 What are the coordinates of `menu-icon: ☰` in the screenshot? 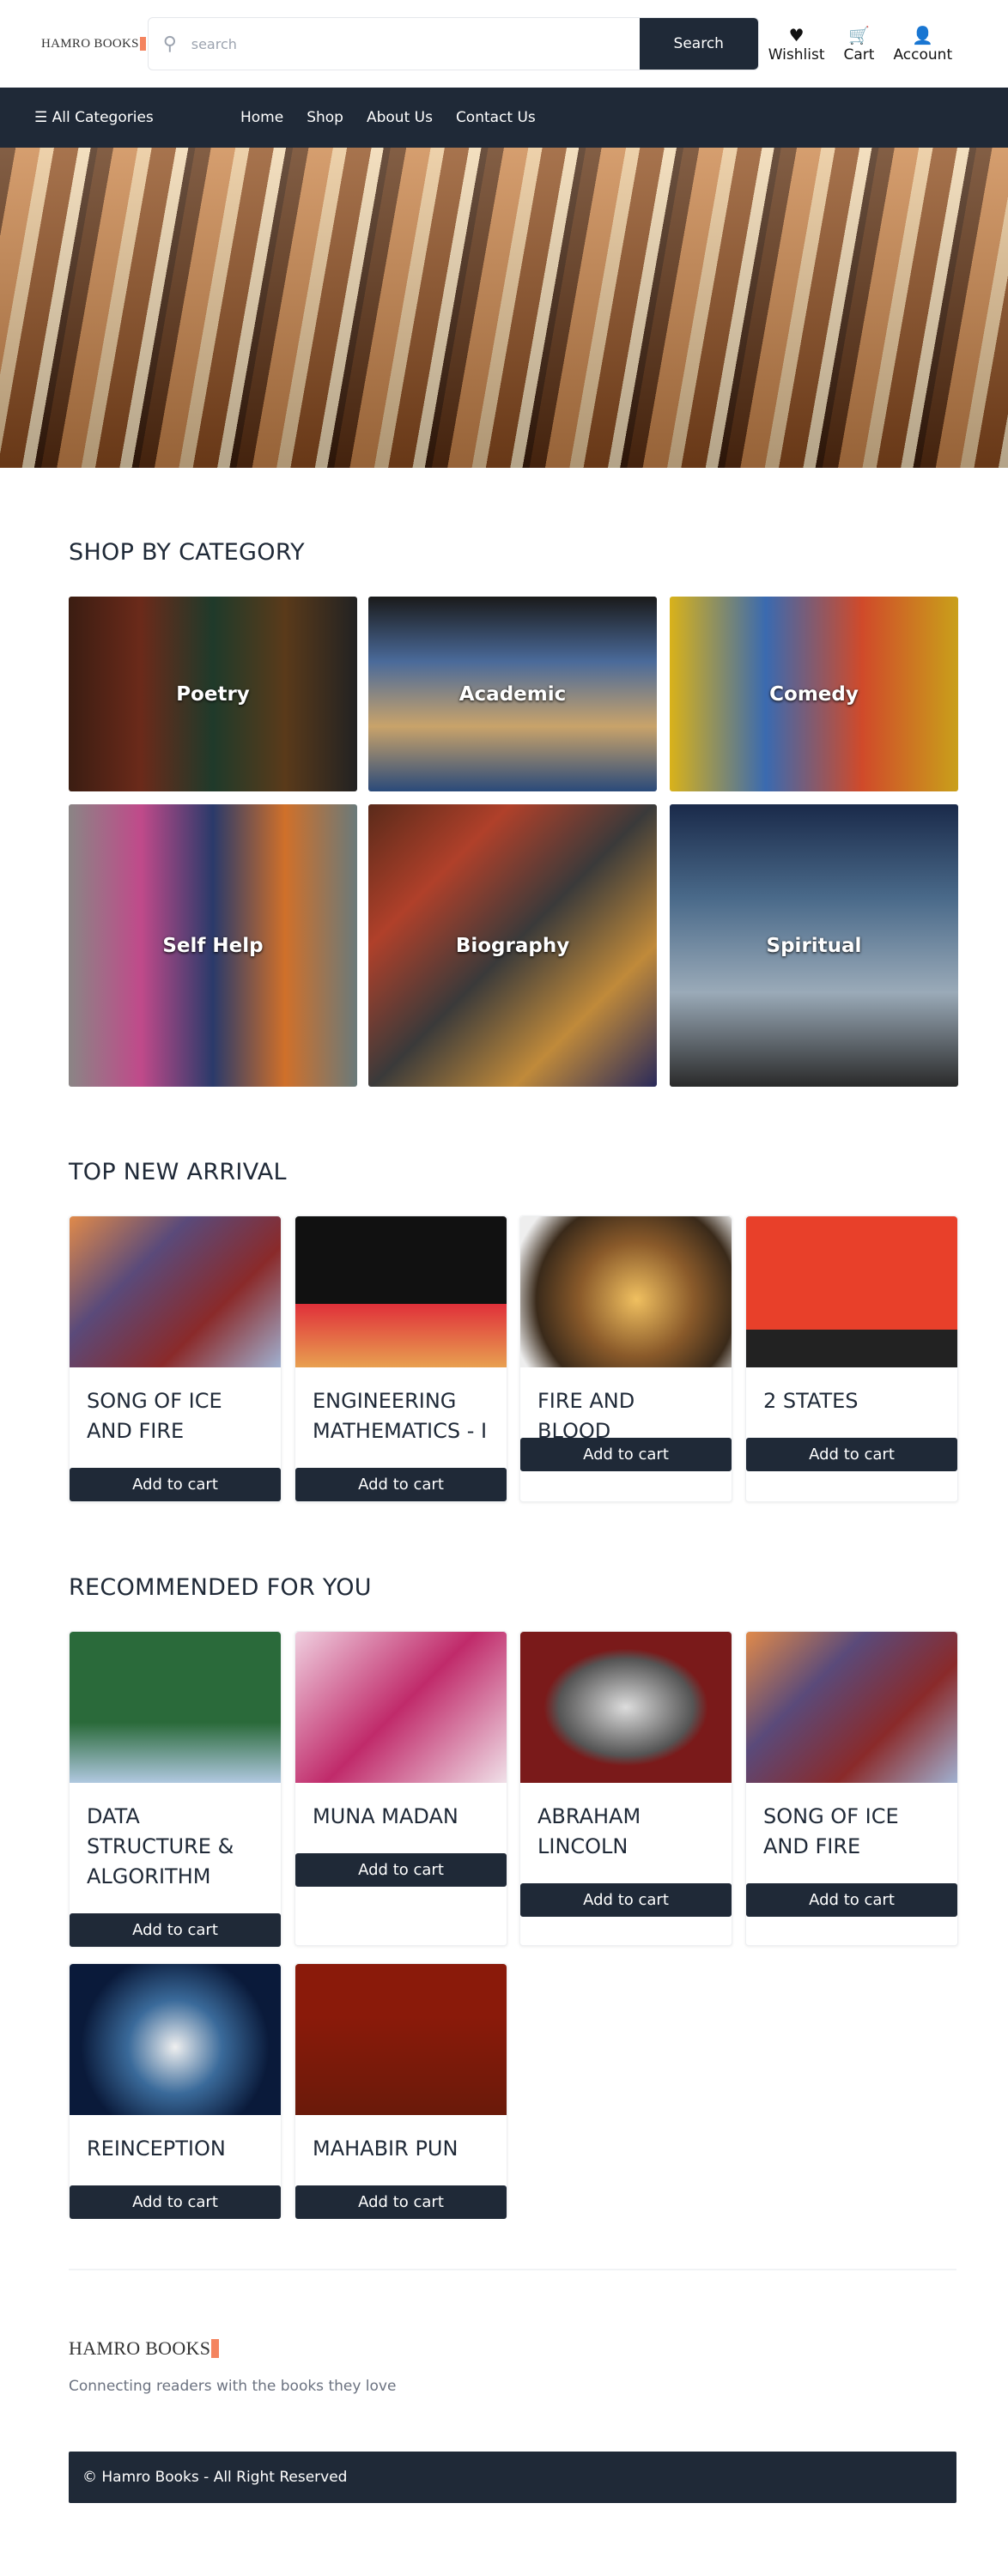 It's located at (41, 117).